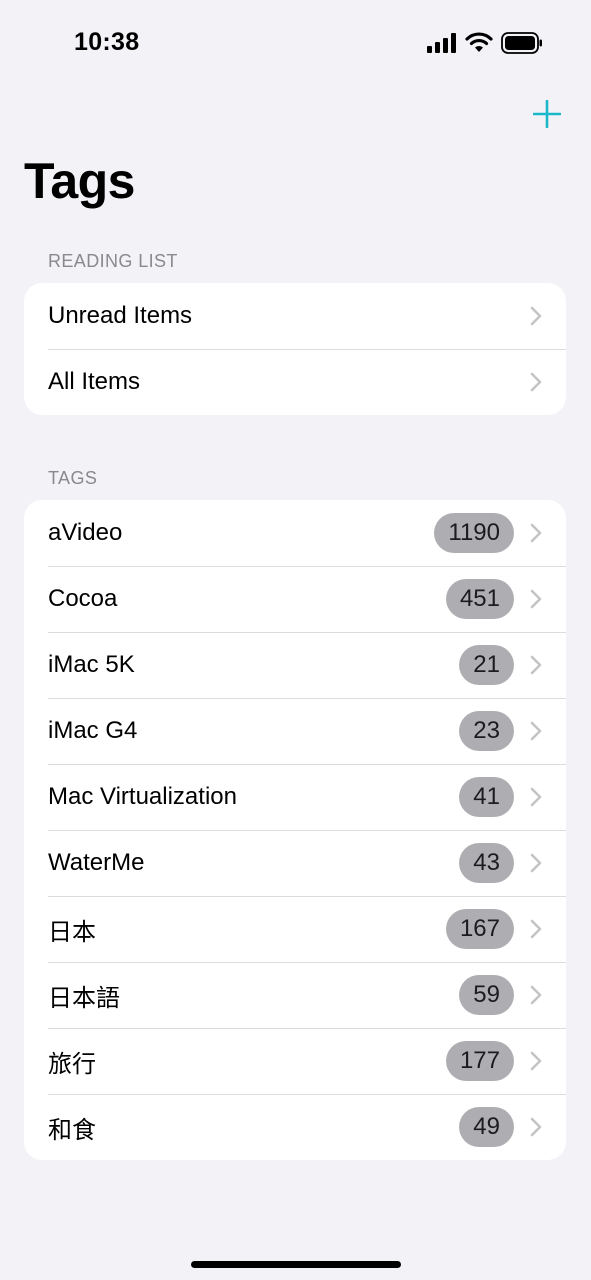  Describe the element at coordinates (295, 665) in the screenshot. I see `tag-row: iMac 5K 21` at that location.